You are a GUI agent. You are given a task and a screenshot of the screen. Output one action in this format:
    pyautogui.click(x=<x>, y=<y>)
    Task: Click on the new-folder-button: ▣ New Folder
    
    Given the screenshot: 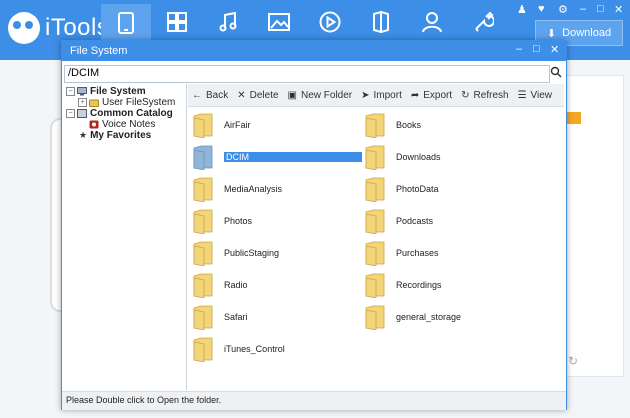 What is the action you would take?
    pyautogui.click(x=320, y=95)
    